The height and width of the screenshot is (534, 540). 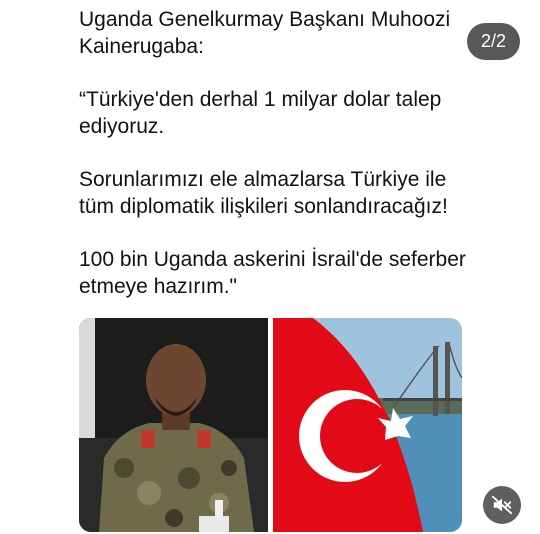 I want to click on turkish-flag-photo, so click(x=367, y=425).